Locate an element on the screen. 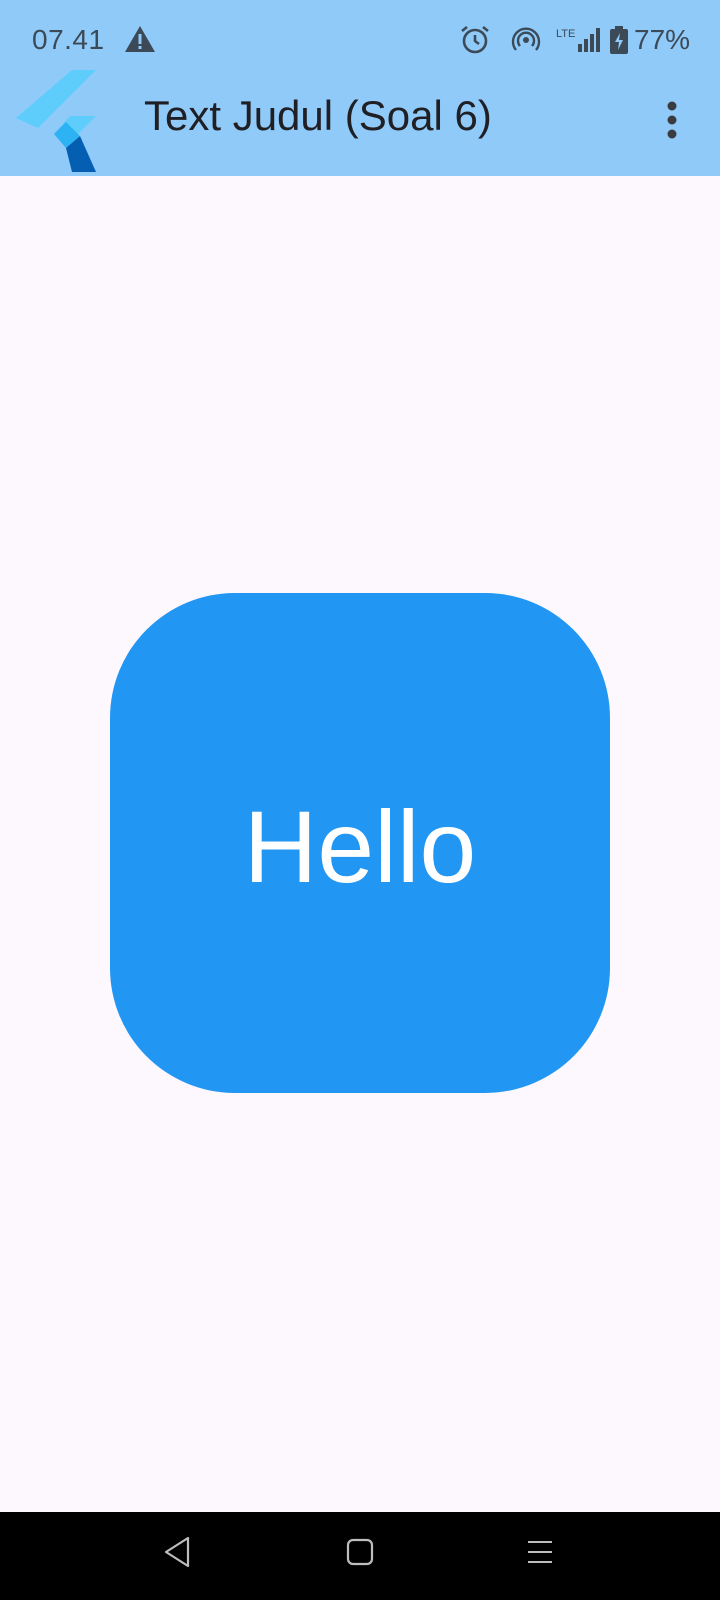  signal-icon is located at coordinates (589, 40).